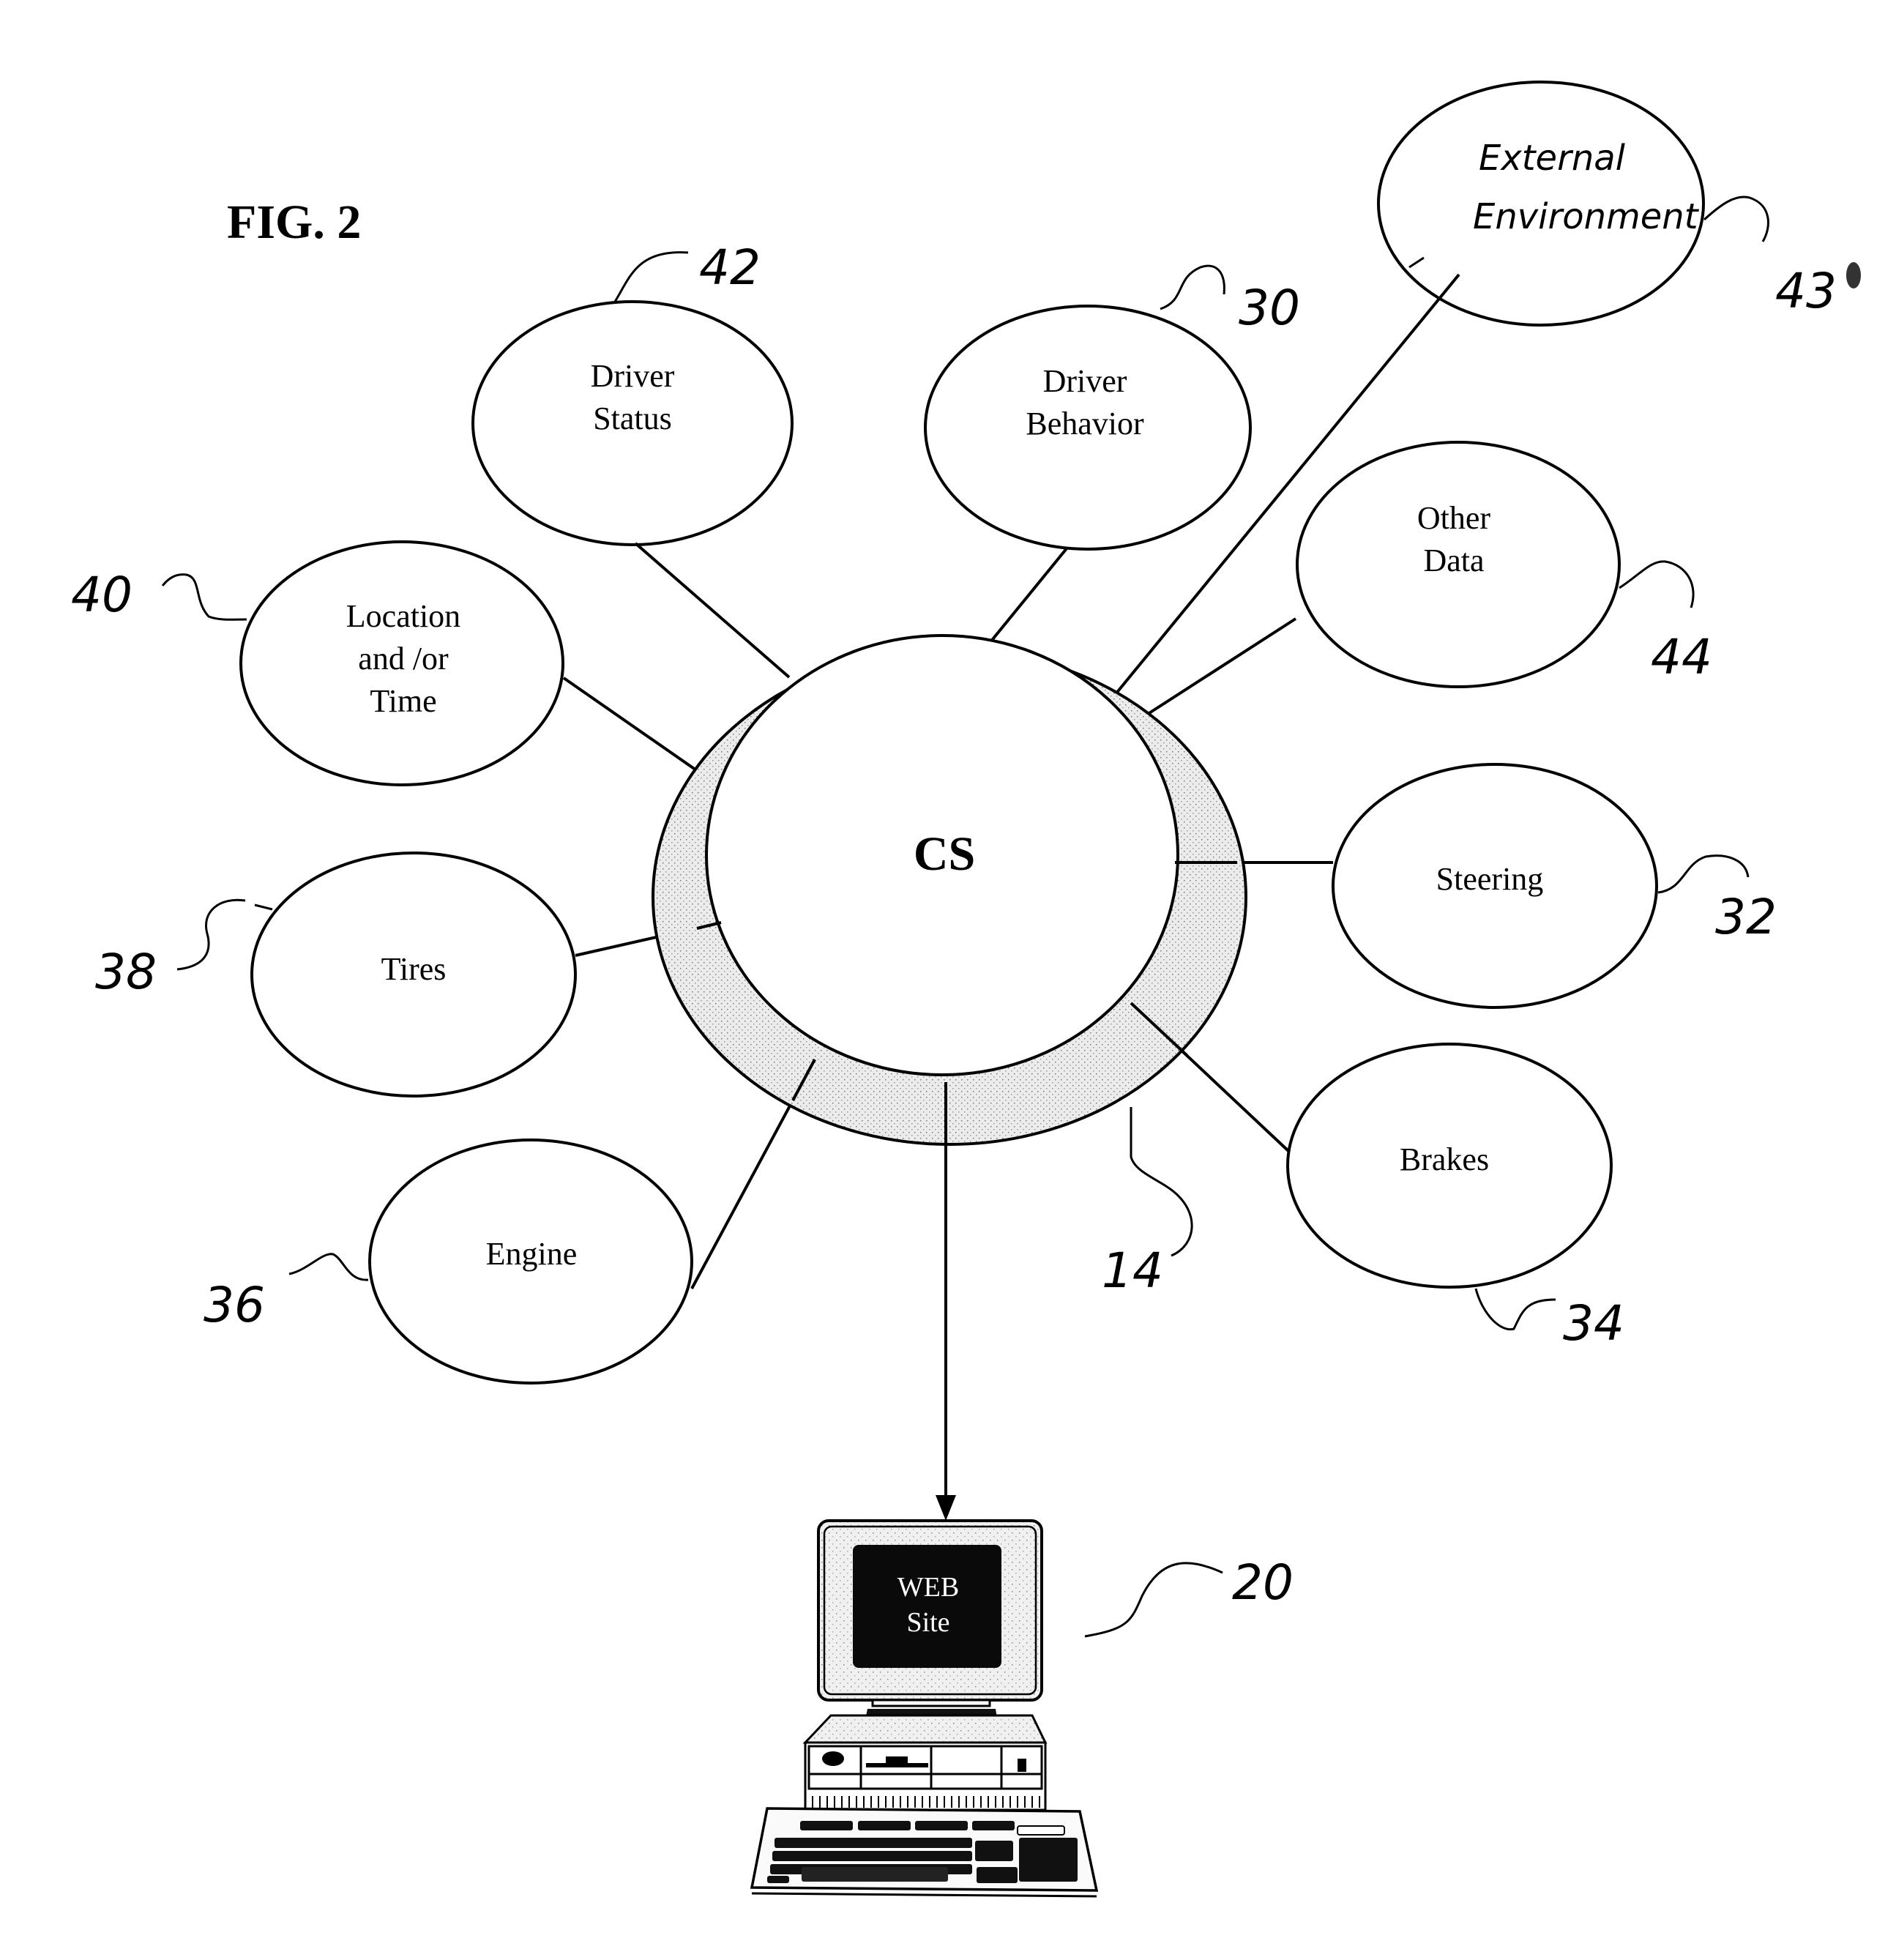 The width and height of the screenshot is (1896, 1960). I want to click on stray-mark, so click(1417, 262).